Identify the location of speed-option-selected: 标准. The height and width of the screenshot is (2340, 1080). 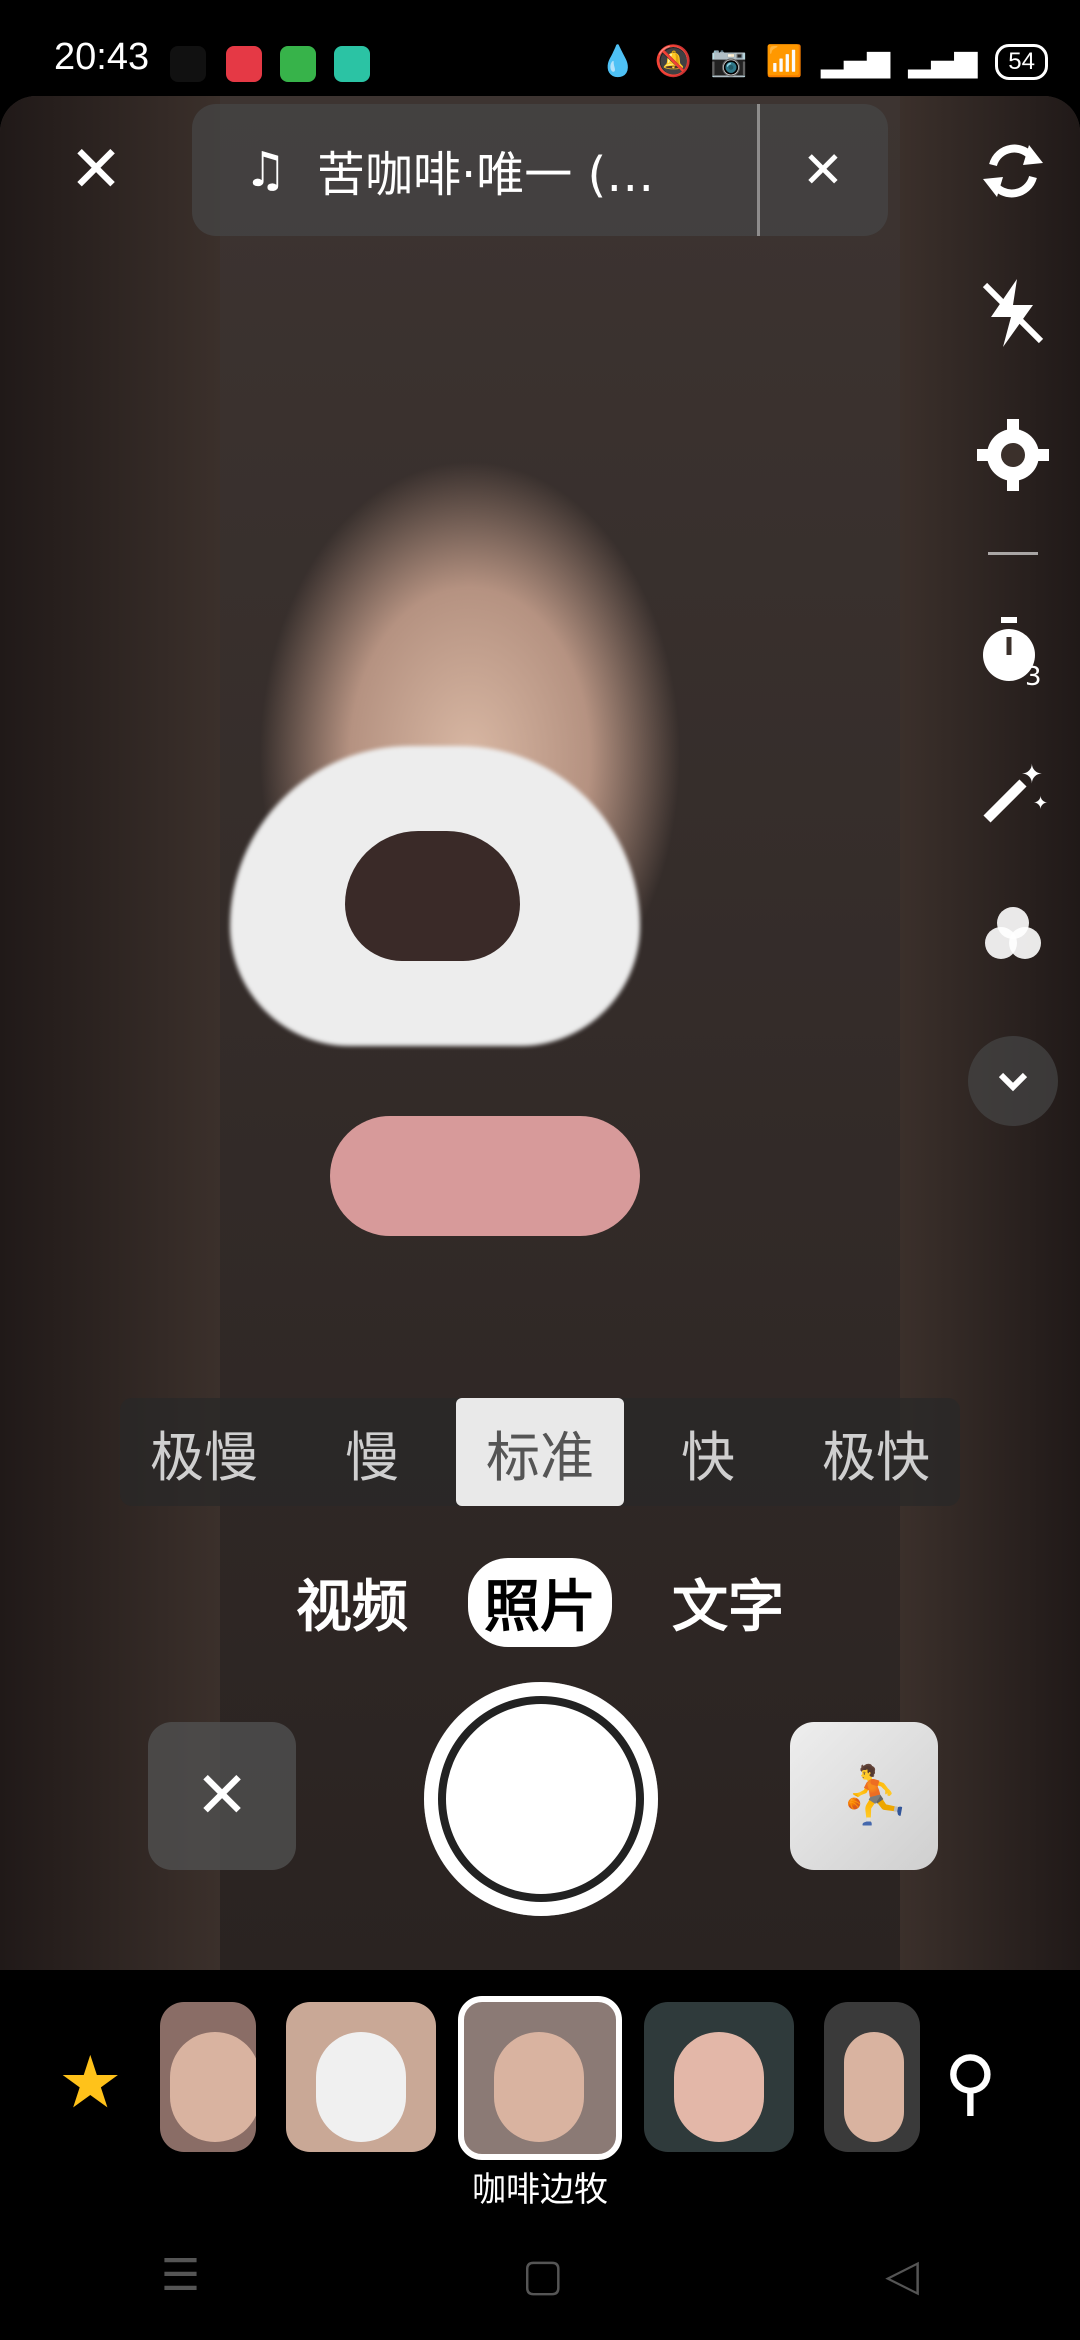
(540, 1452).